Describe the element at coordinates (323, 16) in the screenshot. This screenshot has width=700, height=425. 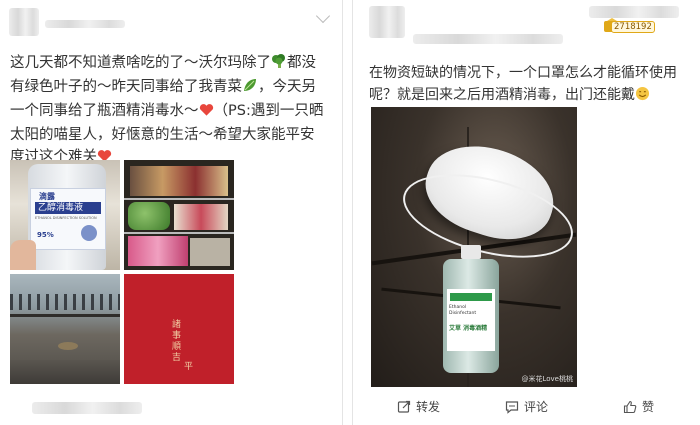
I see `chevron-down-icon` at that location.